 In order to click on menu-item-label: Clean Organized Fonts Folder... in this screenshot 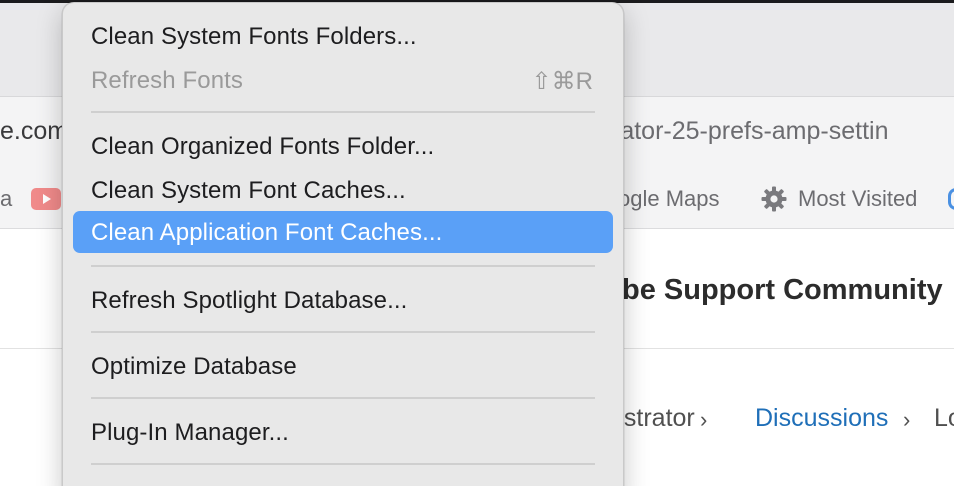, I will do `click(263, 146)`.